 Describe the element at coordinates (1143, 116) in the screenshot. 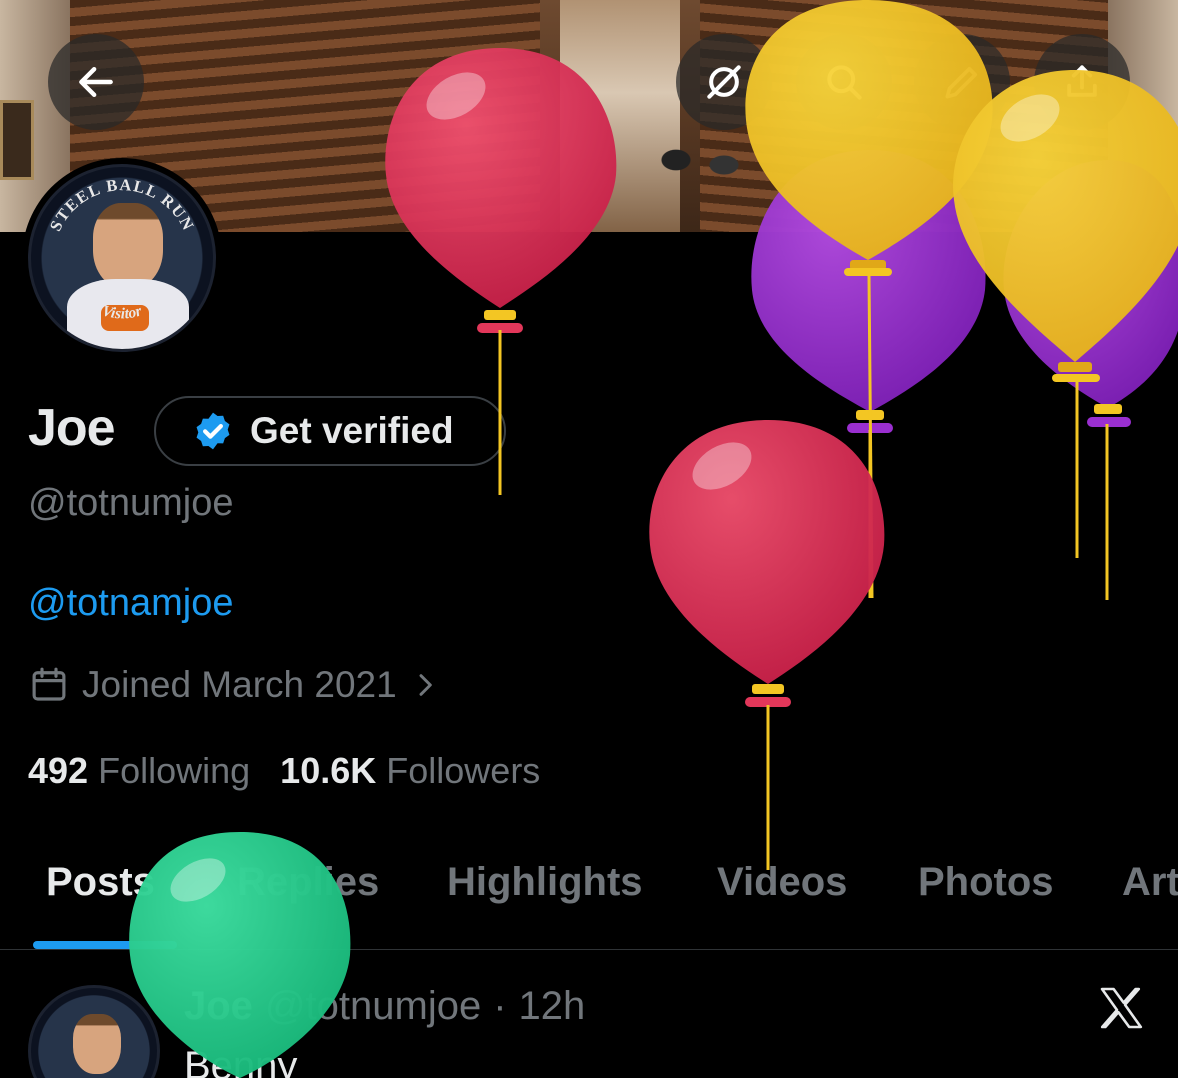

I see `banner-wall-right` at that location.